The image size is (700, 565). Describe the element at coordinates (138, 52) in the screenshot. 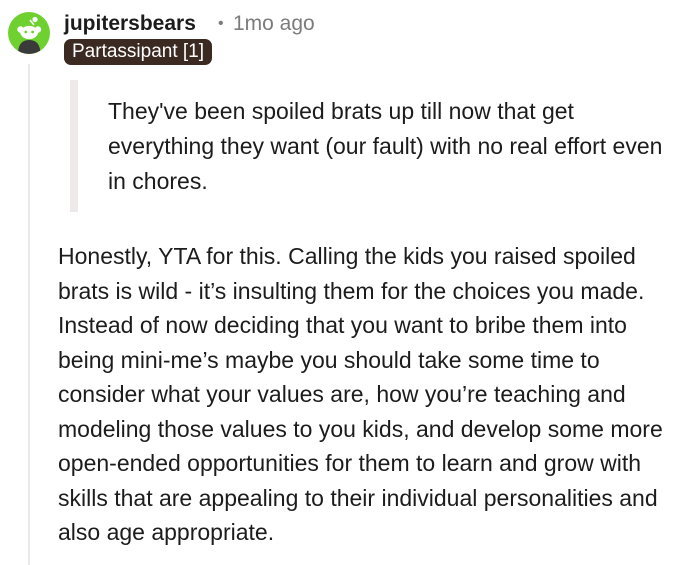

I see `user-flair-badge: Partassipant [1]` at that location.